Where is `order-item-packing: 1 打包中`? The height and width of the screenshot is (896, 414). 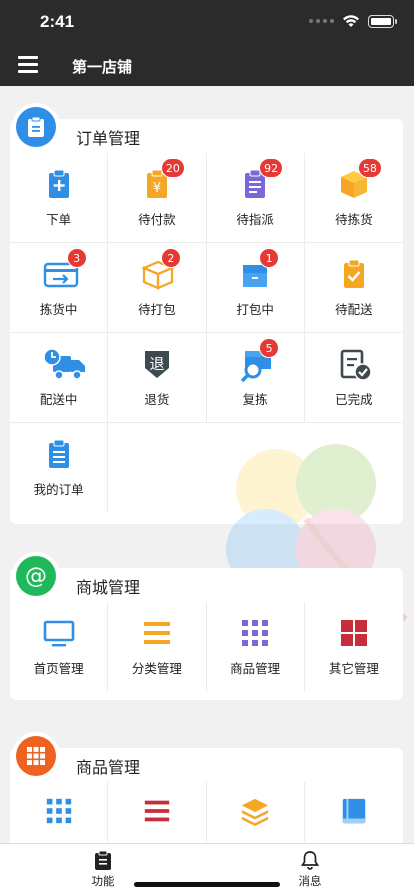
order-item-packing: 1 打包中 is located at coordinates (255, 288).